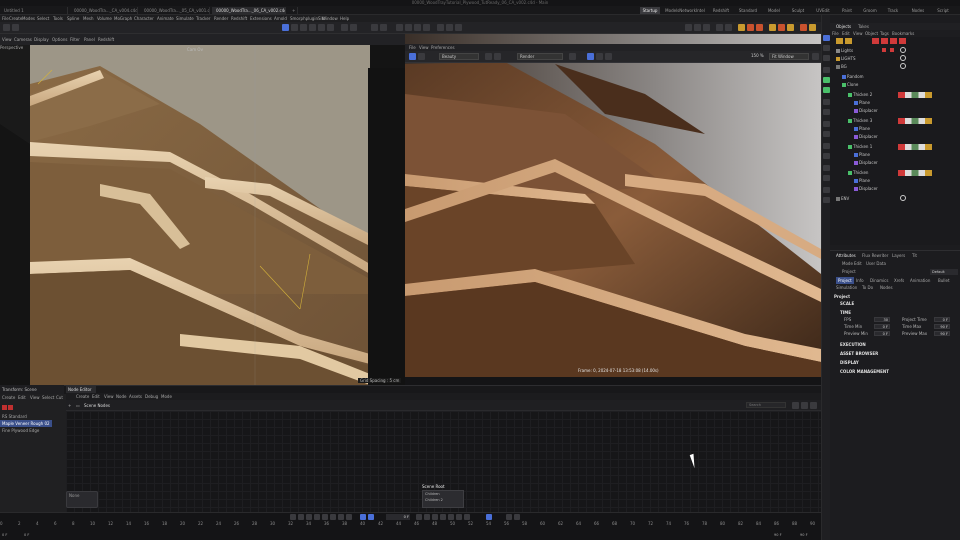 The height and width of the screenshot is (540, 960). Describe the element at coordinates (344, 18) in the screenshot. I see `menu-help: Help` at that location.